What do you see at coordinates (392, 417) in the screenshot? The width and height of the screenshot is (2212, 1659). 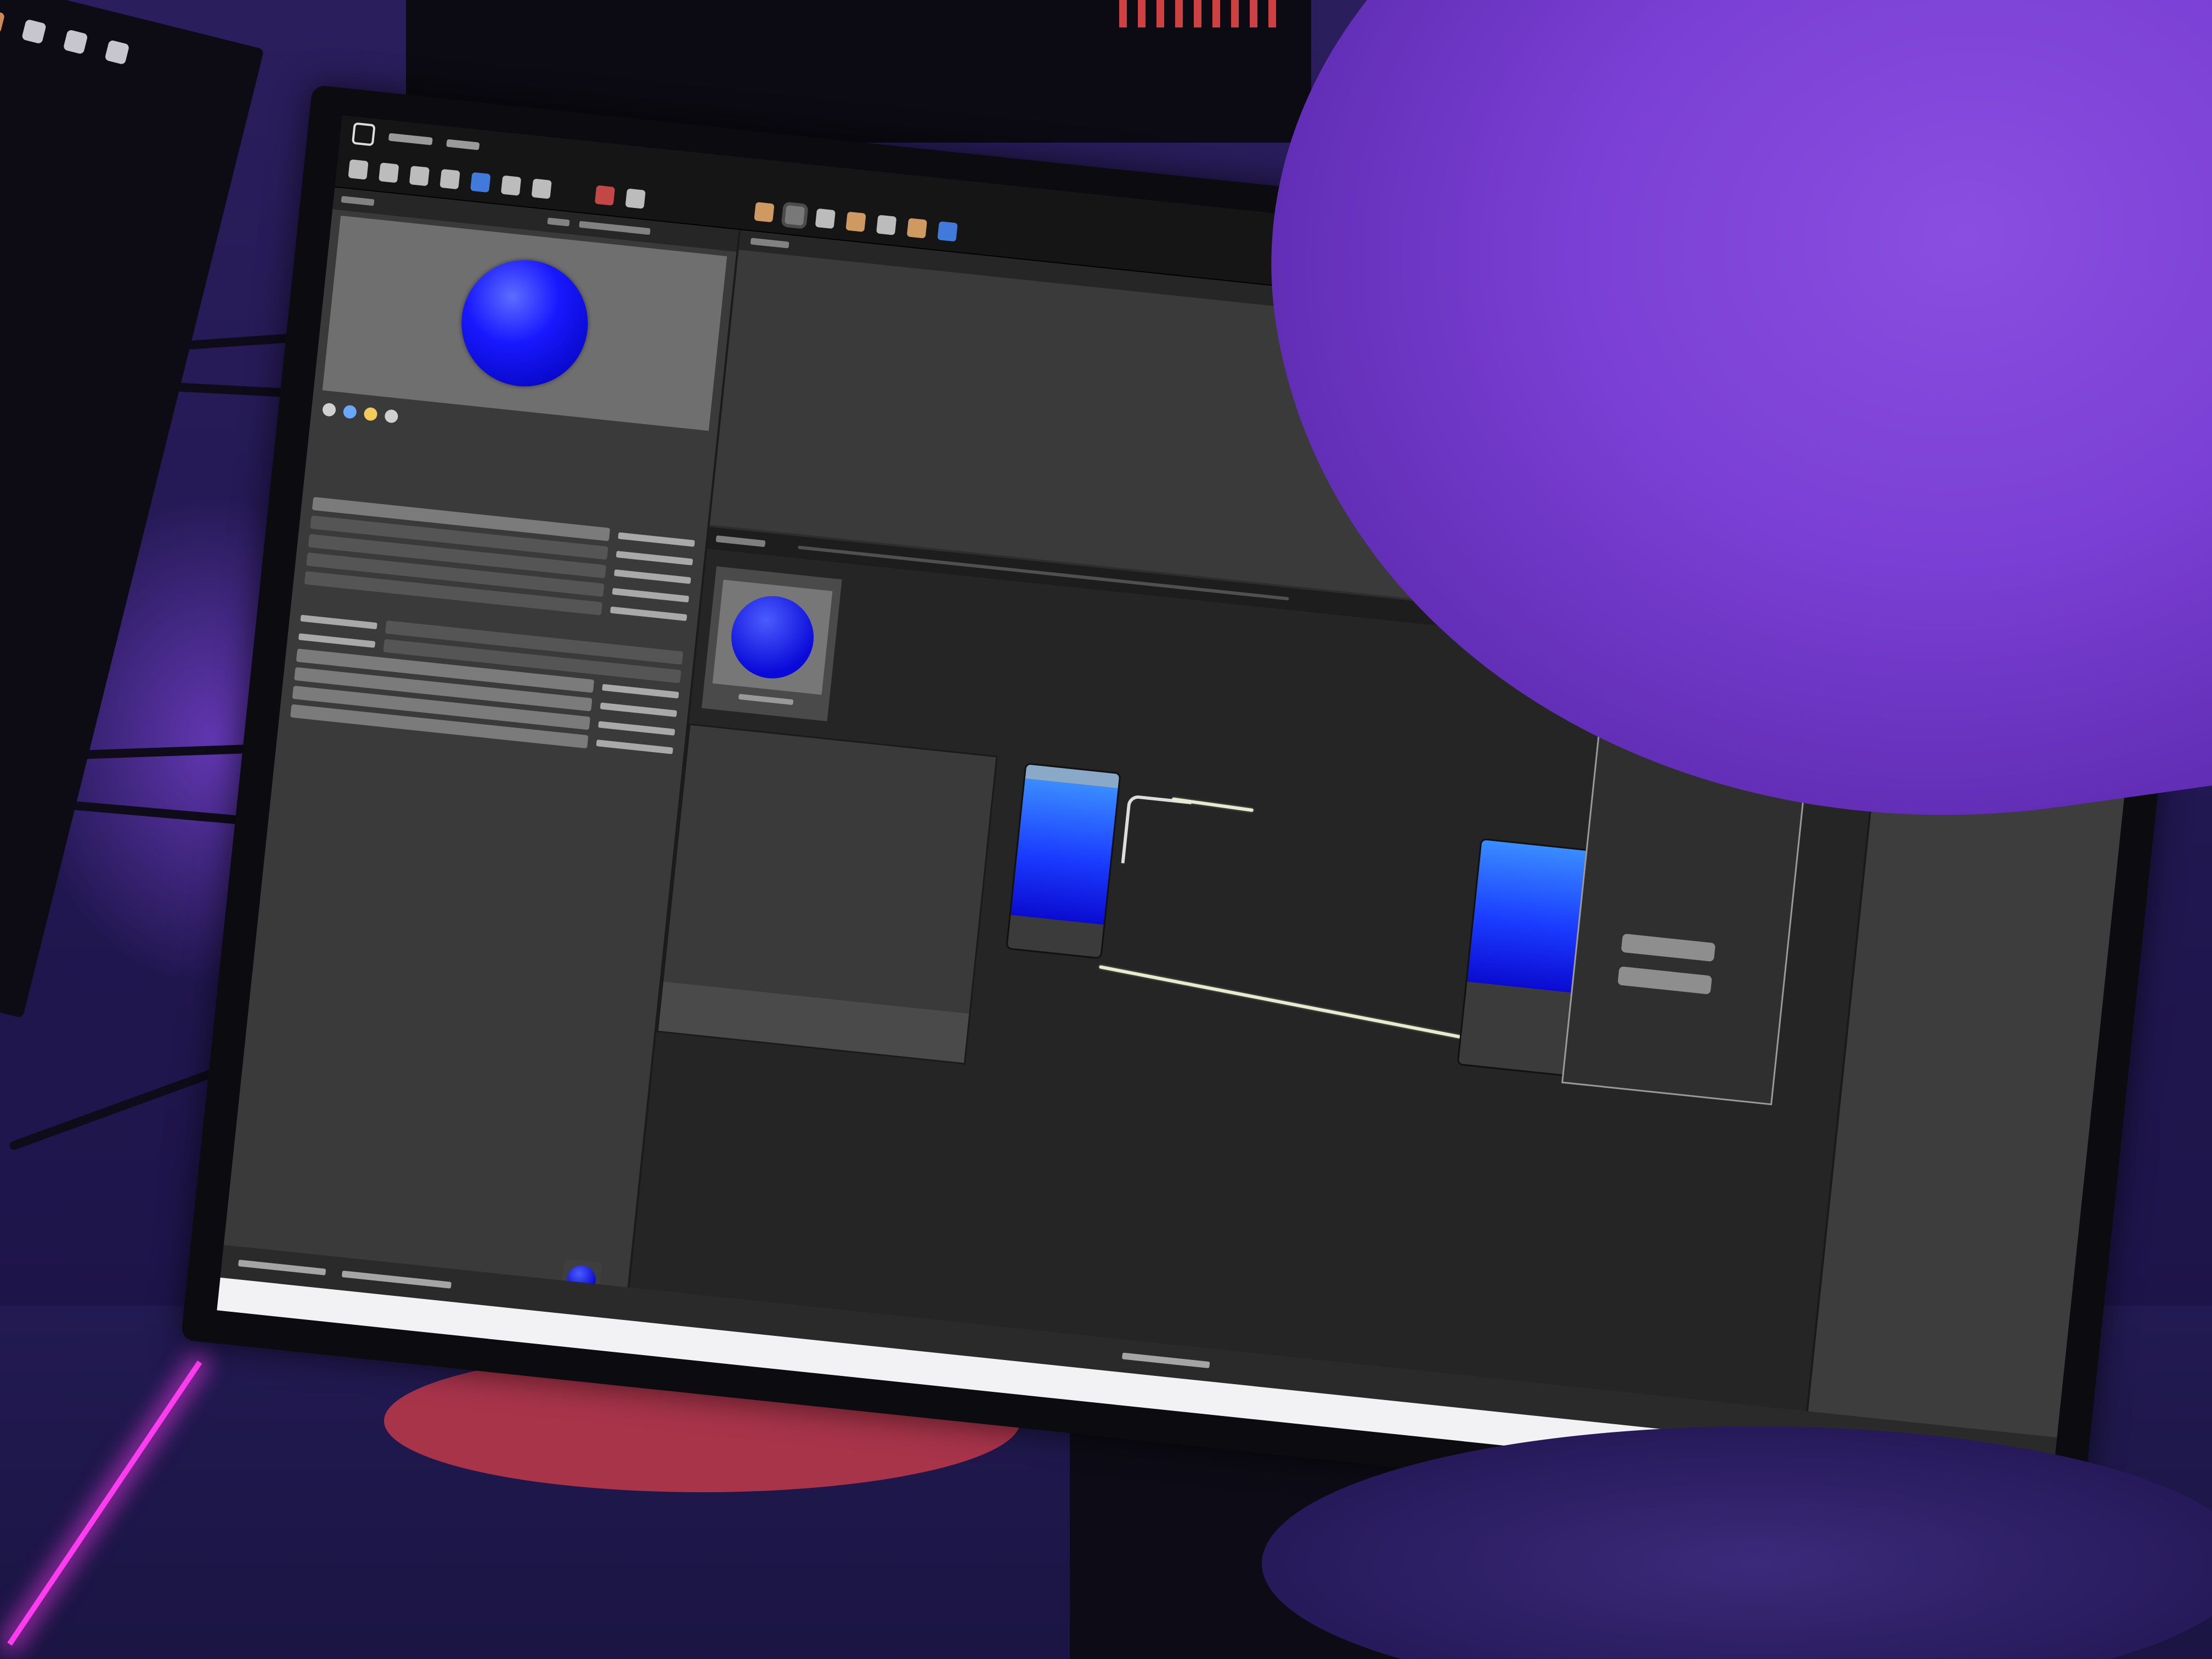 I see `preview-cube-icon` at bounding box center [392, 417].